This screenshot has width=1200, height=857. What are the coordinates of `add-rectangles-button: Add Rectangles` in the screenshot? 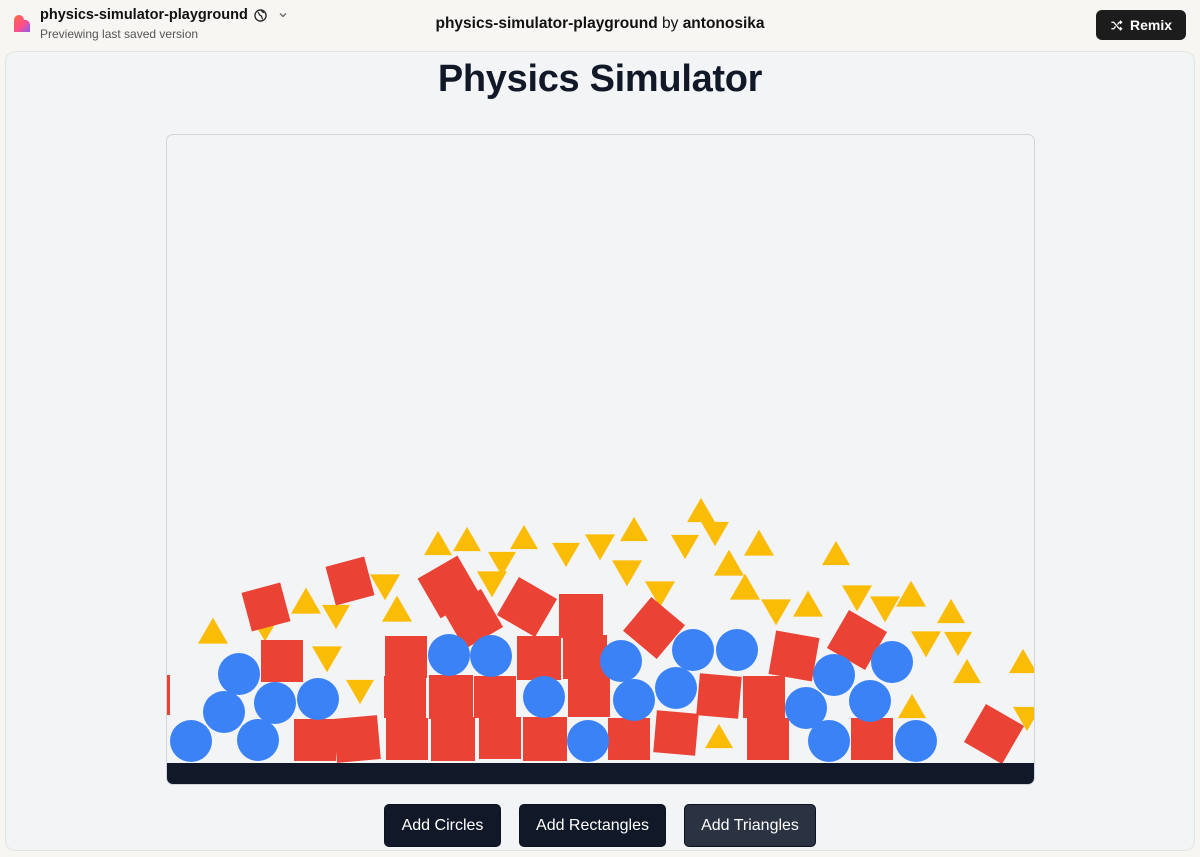 It's located at (592, 825).